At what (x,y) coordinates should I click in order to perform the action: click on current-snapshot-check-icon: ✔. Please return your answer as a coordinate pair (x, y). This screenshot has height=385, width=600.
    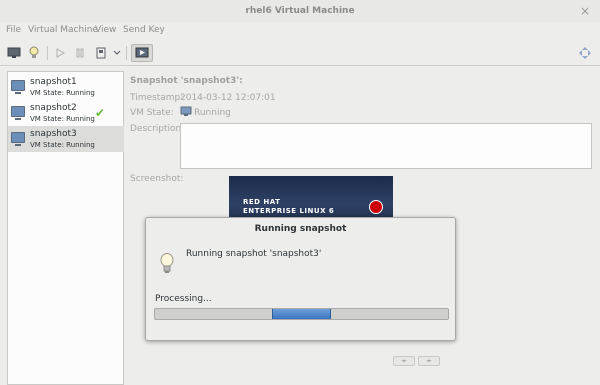
    Looking at the image, I should click on (100, 113).